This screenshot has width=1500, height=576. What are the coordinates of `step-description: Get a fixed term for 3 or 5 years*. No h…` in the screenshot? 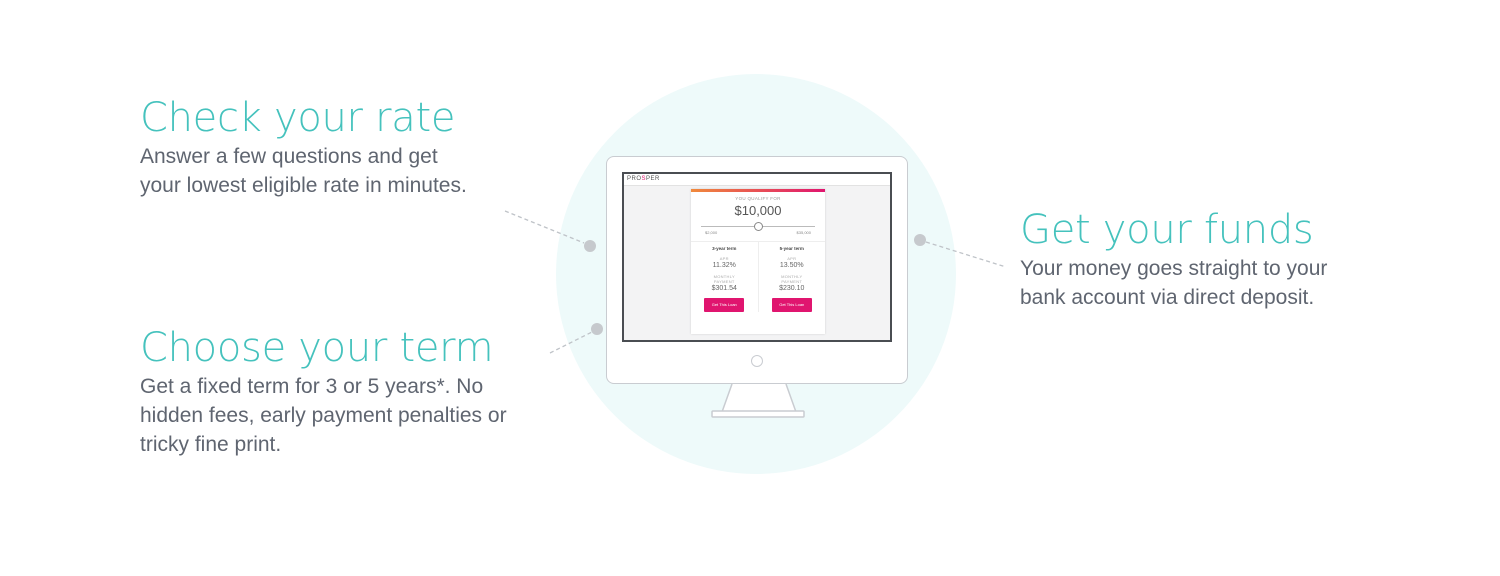 It's located at (323, 415).